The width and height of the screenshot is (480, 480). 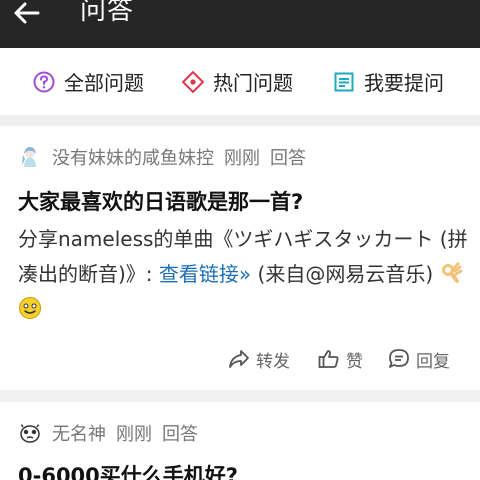 I want to click on back-button, so click(x=34, y=13).